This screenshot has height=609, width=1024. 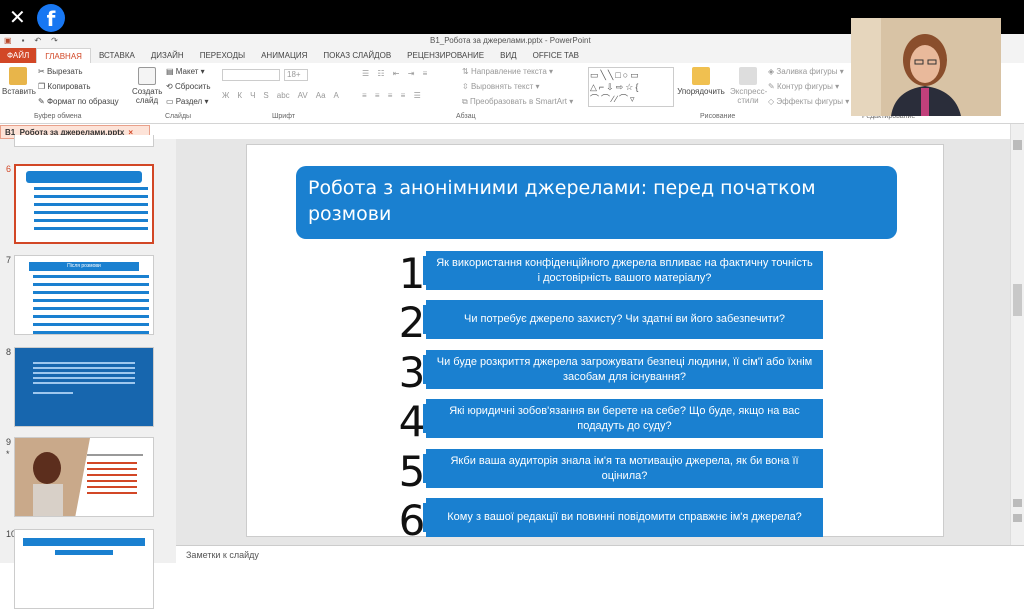 I want to click on slide-animation-star: *, so click(x=8, y=454).